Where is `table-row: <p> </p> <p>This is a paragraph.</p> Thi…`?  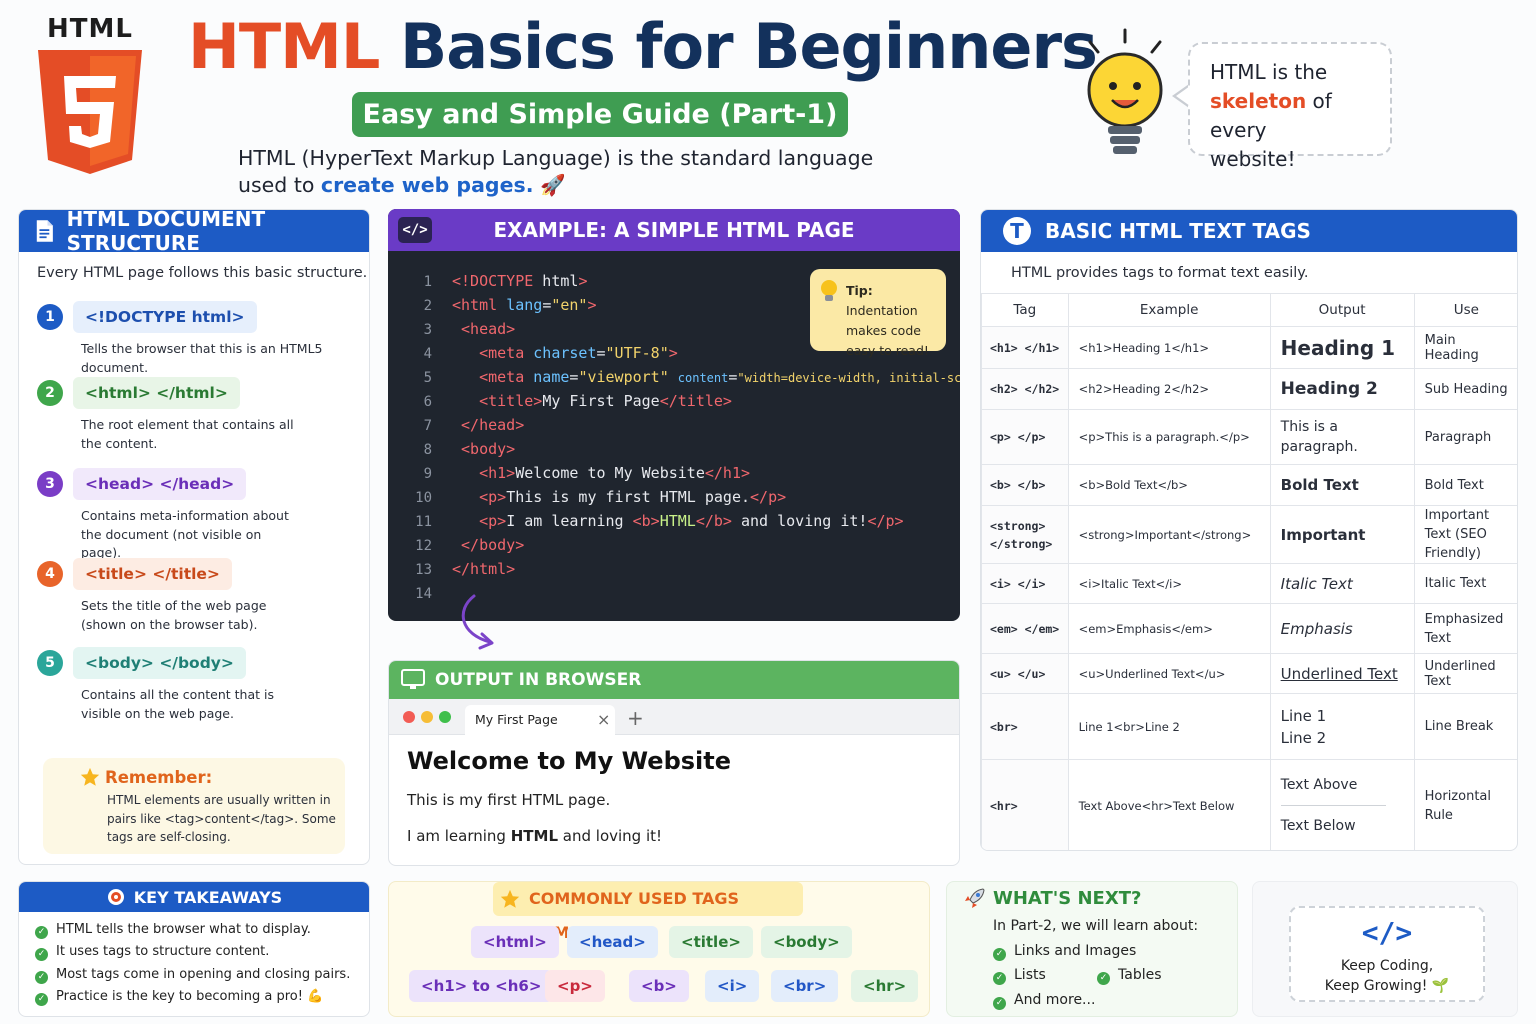 table-row: <p> </p> <p>This is a paragraph.</p> Thi… is located at coordinates (1249, 437).